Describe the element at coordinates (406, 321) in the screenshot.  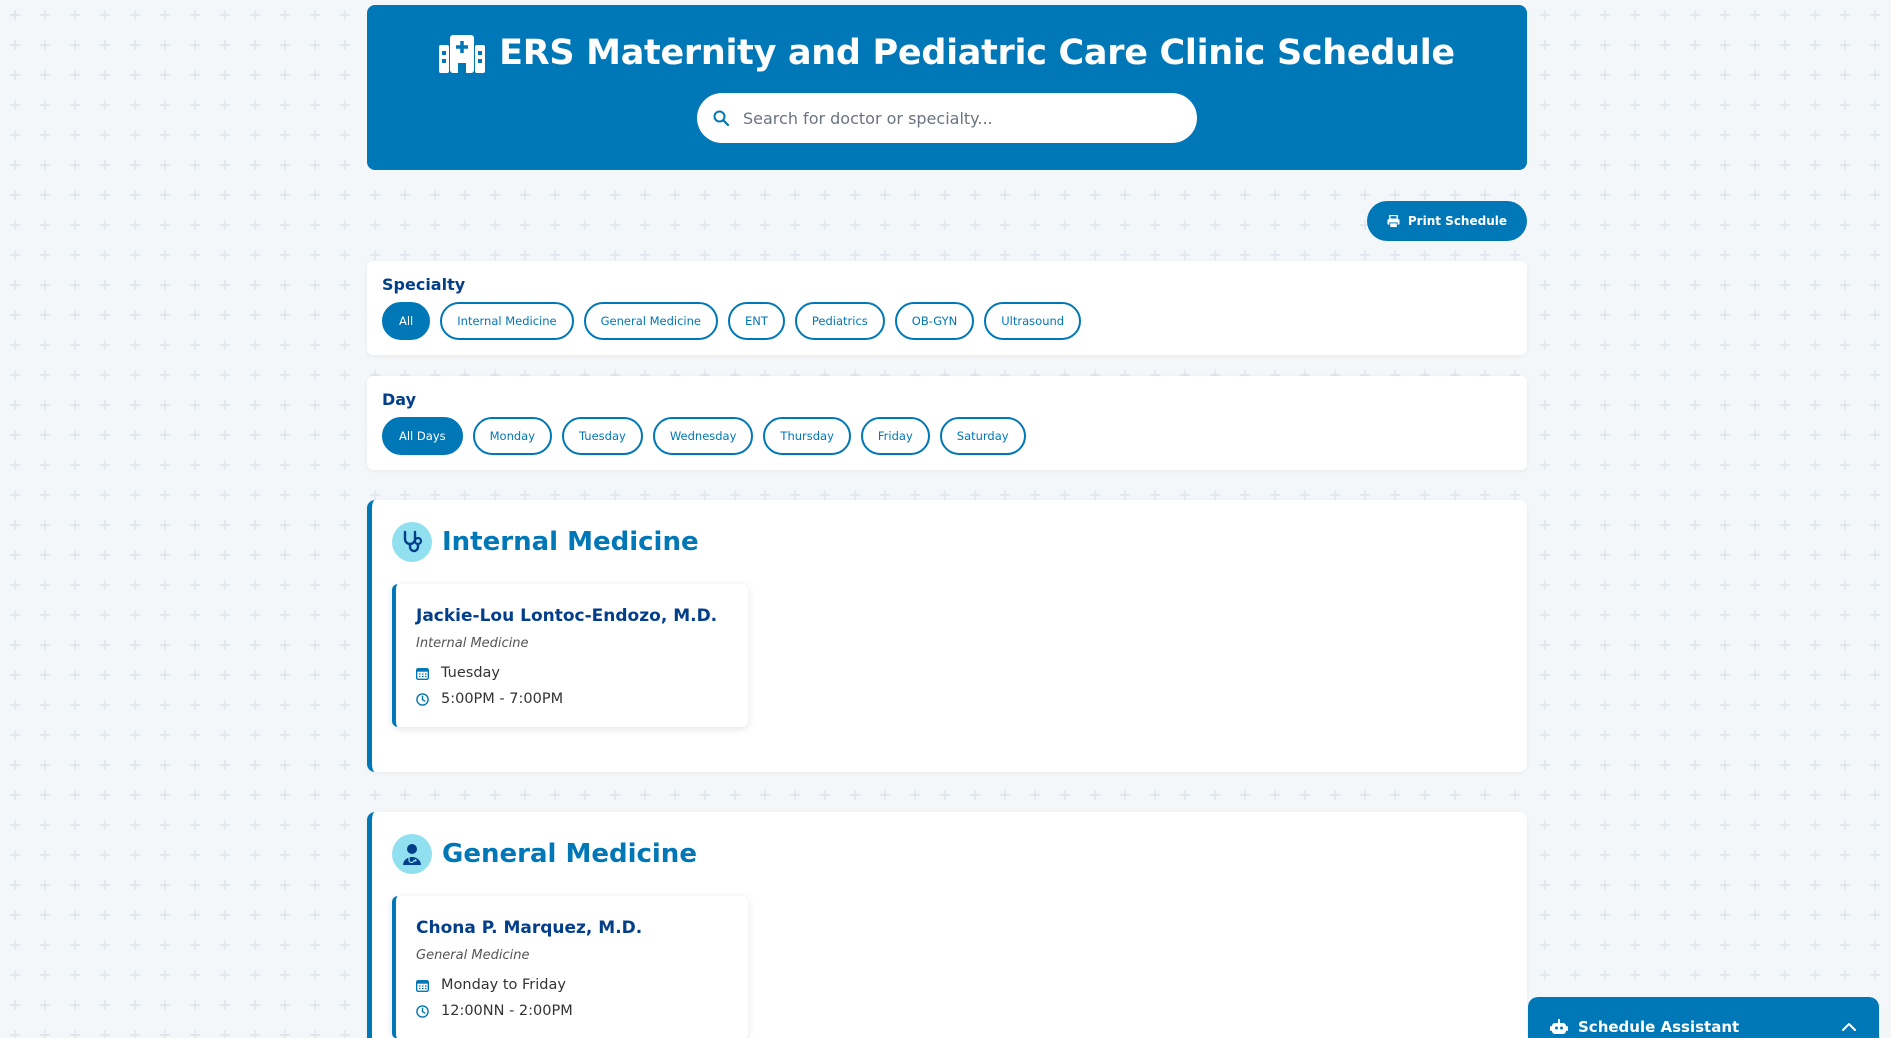
I see `specialty-chip-all: All` at that location.